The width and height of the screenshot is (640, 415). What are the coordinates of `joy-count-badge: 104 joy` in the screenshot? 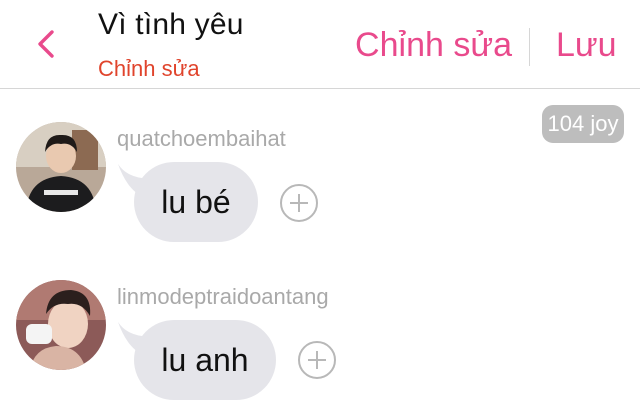 It's located at (583, 124).